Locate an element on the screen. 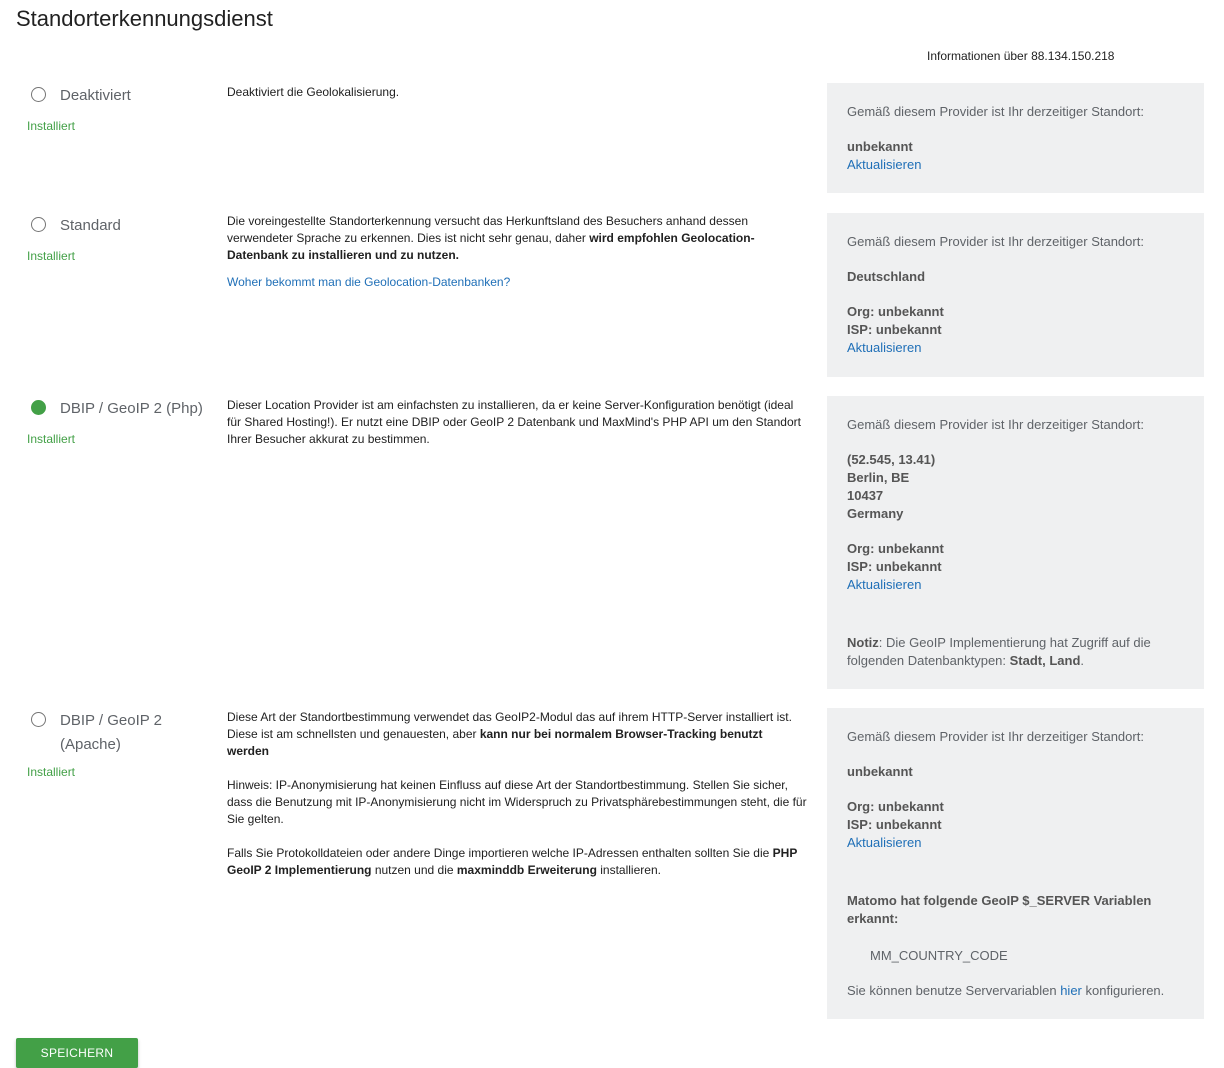  provider-label: DBIP / GeoIP 2 (Php) is located at coordinates (135, 409).